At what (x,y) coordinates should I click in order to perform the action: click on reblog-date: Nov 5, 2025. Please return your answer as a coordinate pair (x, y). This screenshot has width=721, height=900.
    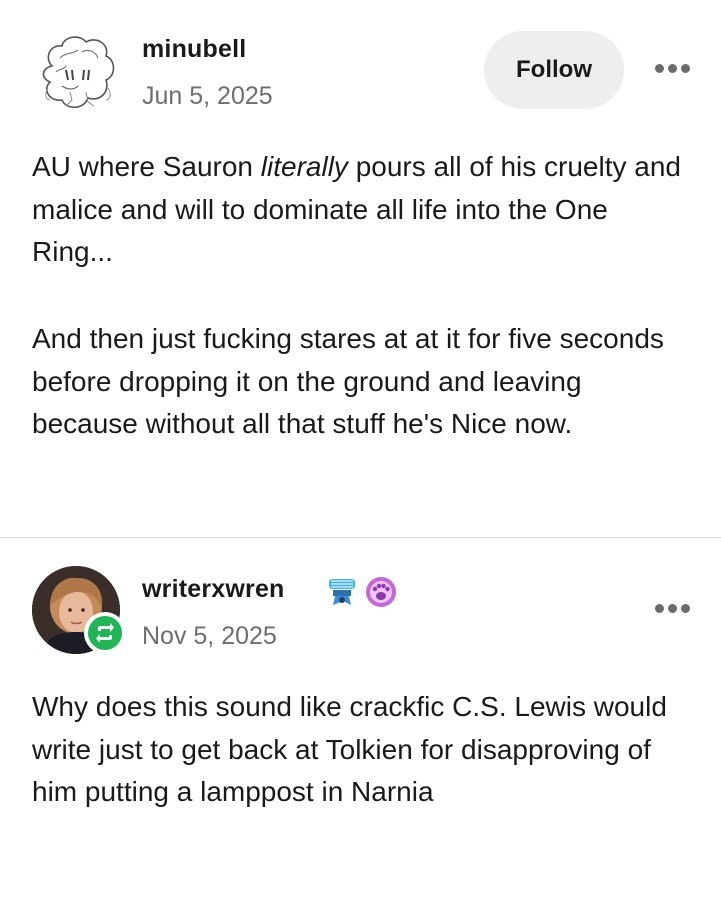
    Looking at the image, I should click on (209, 636).